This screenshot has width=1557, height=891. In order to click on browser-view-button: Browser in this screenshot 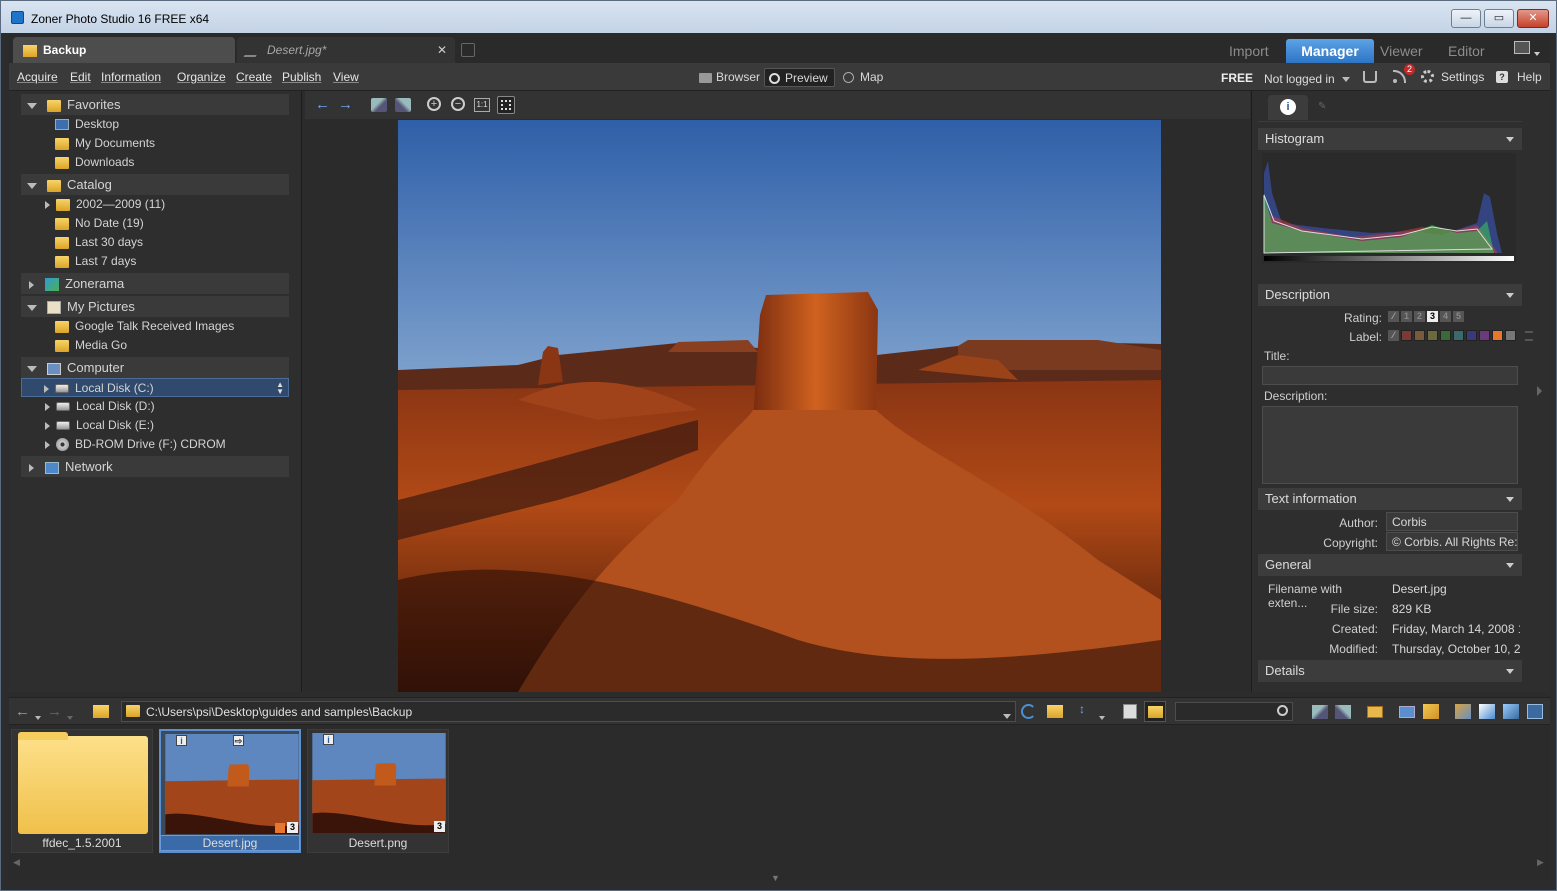, I will do `click(730, 77)`.